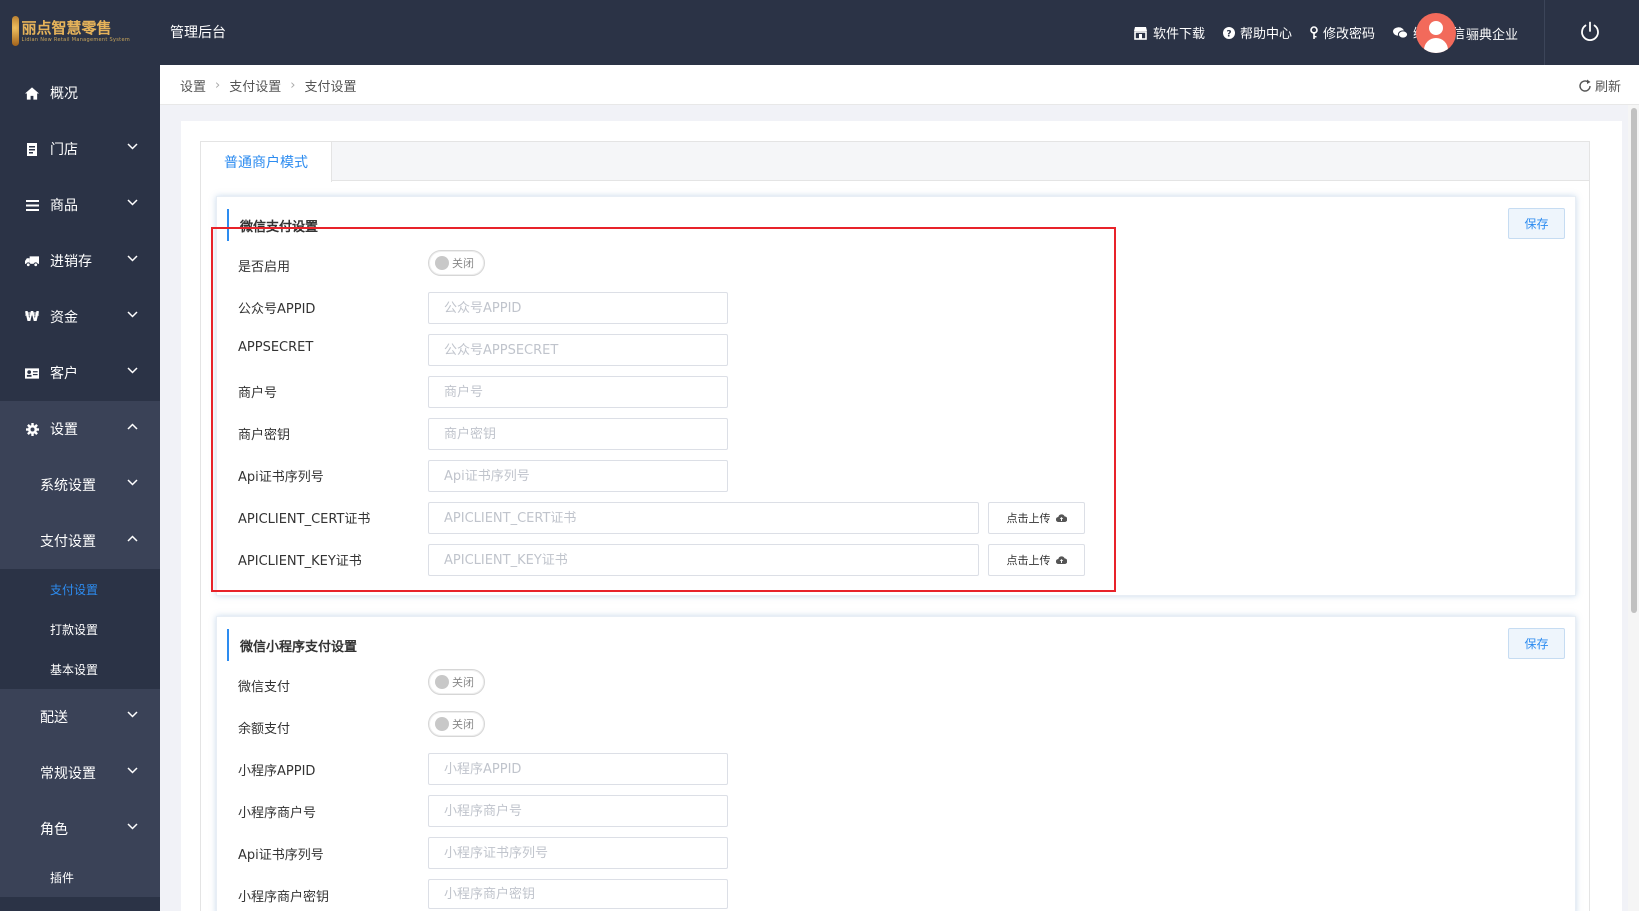  What do you see at coordinates (264, 729) in the screenshot?
I see `field-label: 余额支付` at bounding box center [264, 729].